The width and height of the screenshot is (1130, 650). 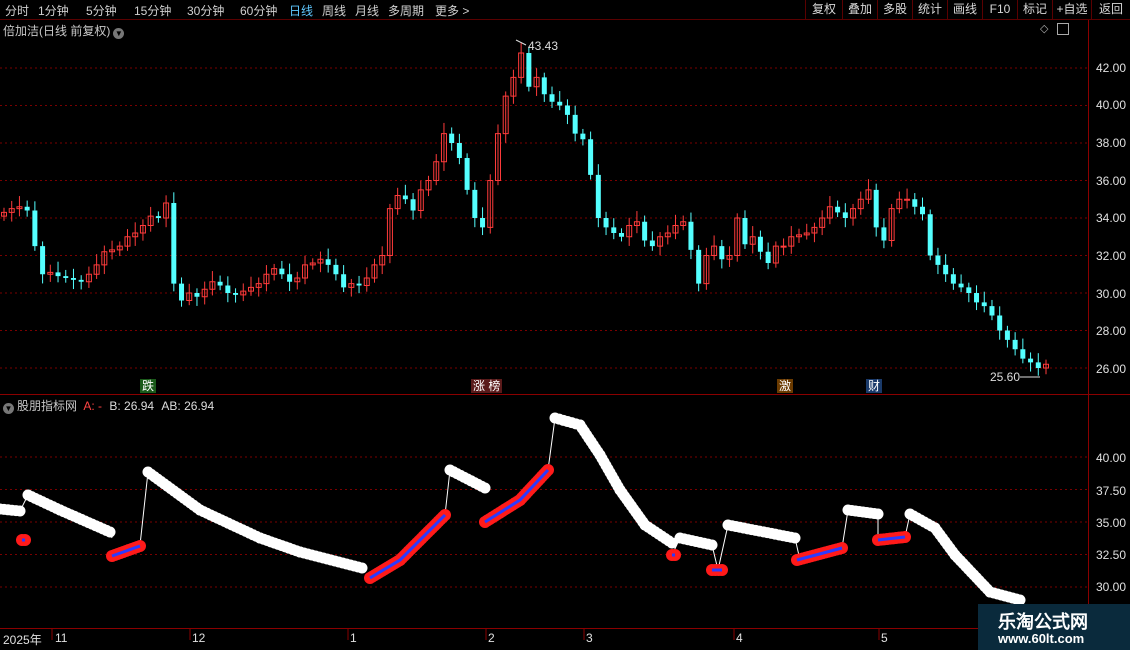 What do you see at coordinates (874, 386) in the screenshot?
I see `event-tag-finance: 财` at bounding box center [874, 386].